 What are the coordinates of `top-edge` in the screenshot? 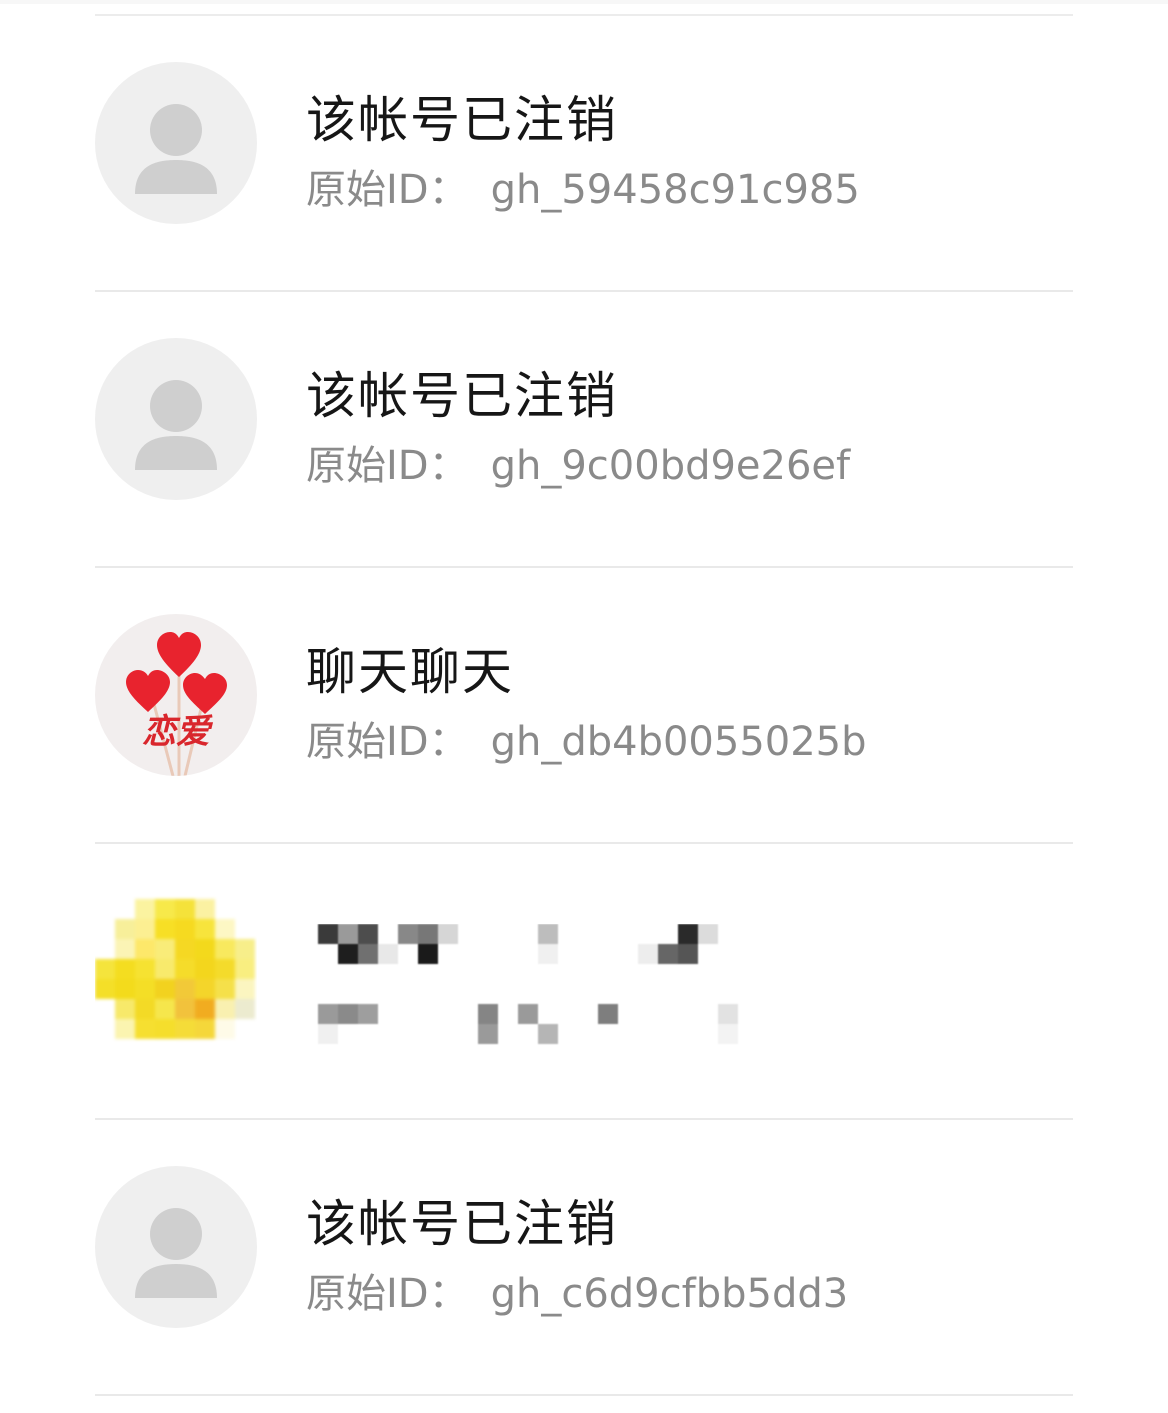 It's located at (584, 2).